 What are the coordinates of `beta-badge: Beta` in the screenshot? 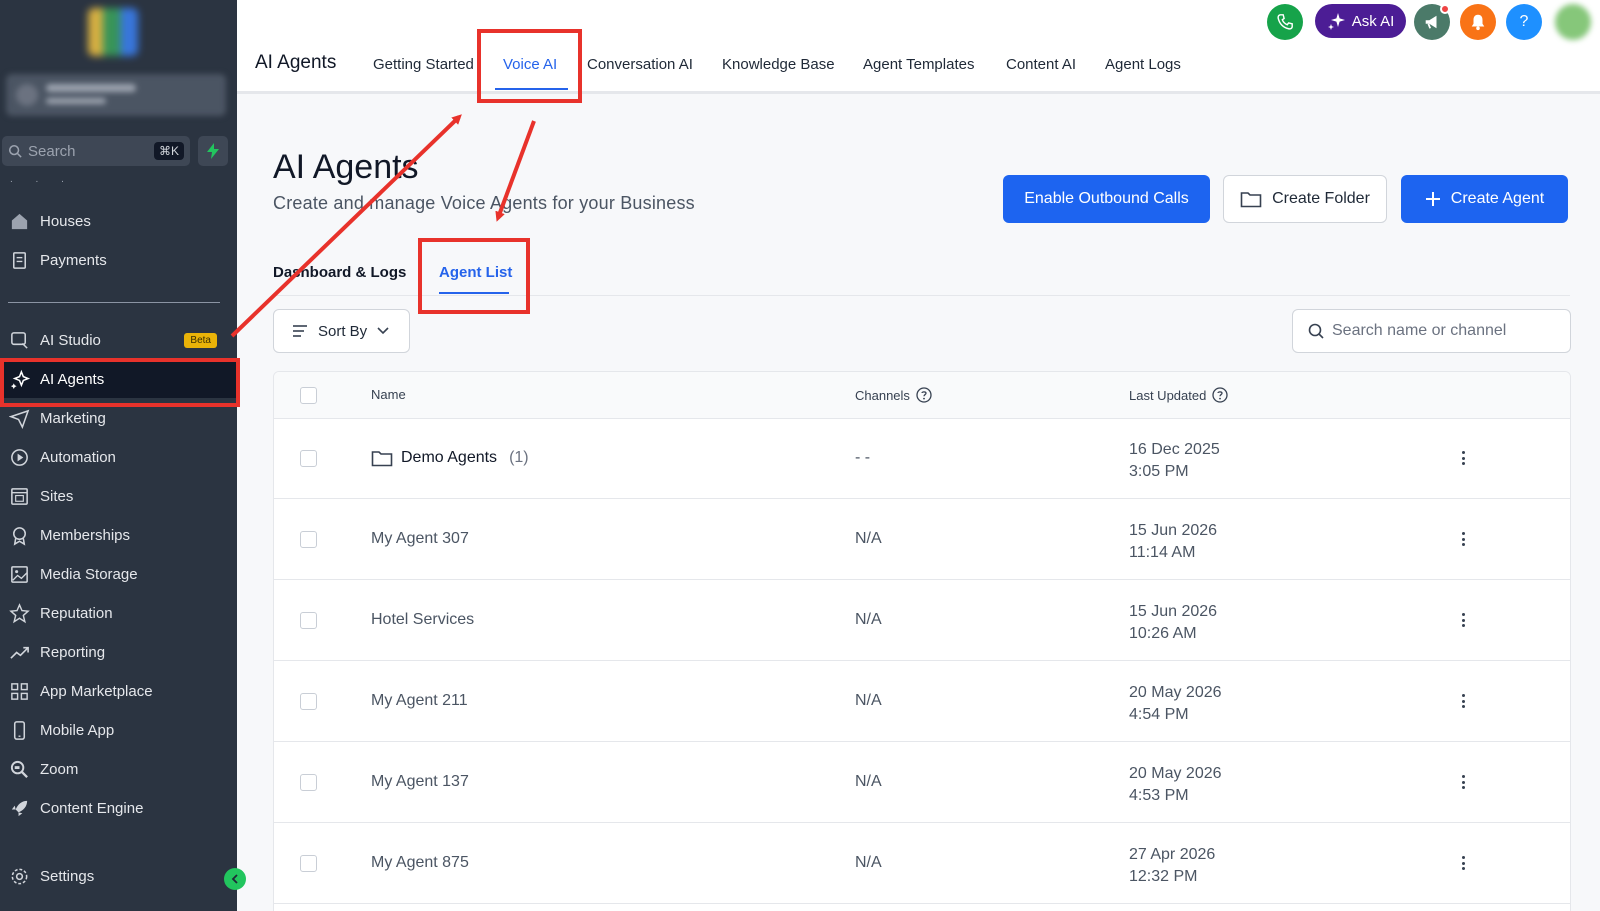 It's located at (200, 340).